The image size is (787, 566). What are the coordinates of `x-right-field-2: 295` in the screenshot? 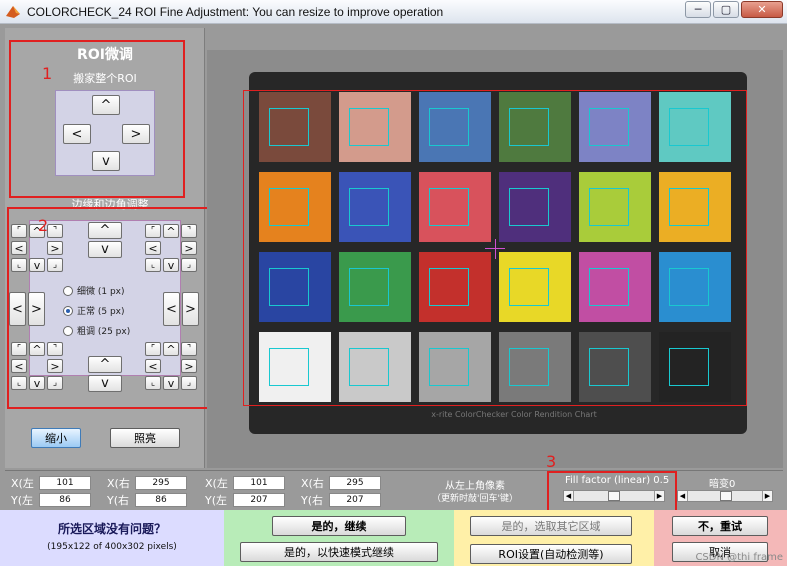 It's located at (355, 483).